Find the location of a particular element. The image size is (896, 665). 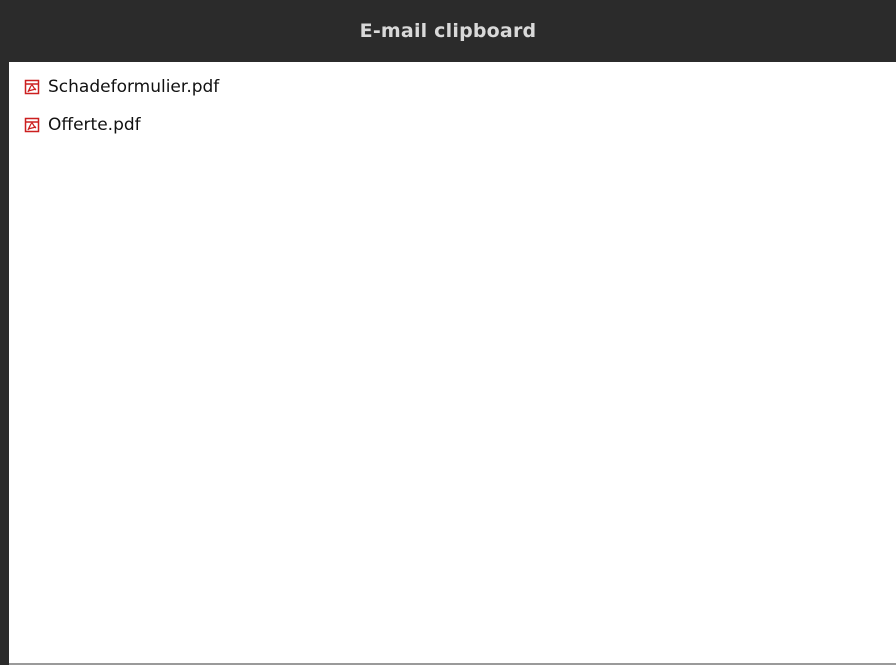

list-item: Schadeformulier.pdf is located at coordinates (121, 87).